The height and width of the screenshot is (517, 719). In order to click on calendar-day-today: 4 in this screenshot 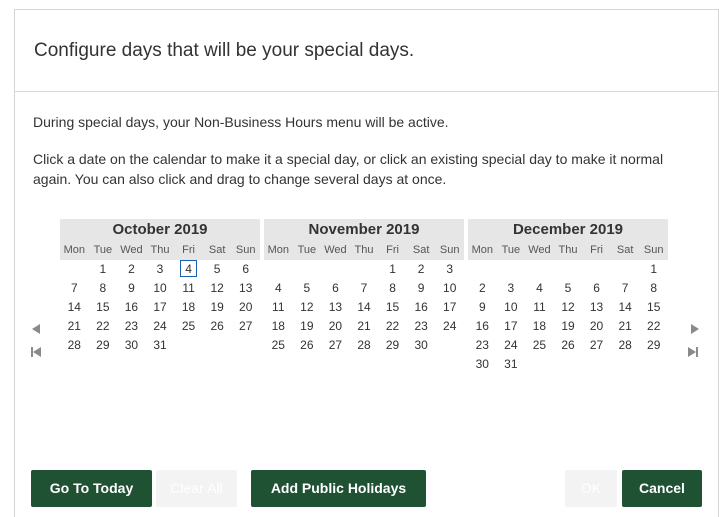, I will do `click(188, 269)`.